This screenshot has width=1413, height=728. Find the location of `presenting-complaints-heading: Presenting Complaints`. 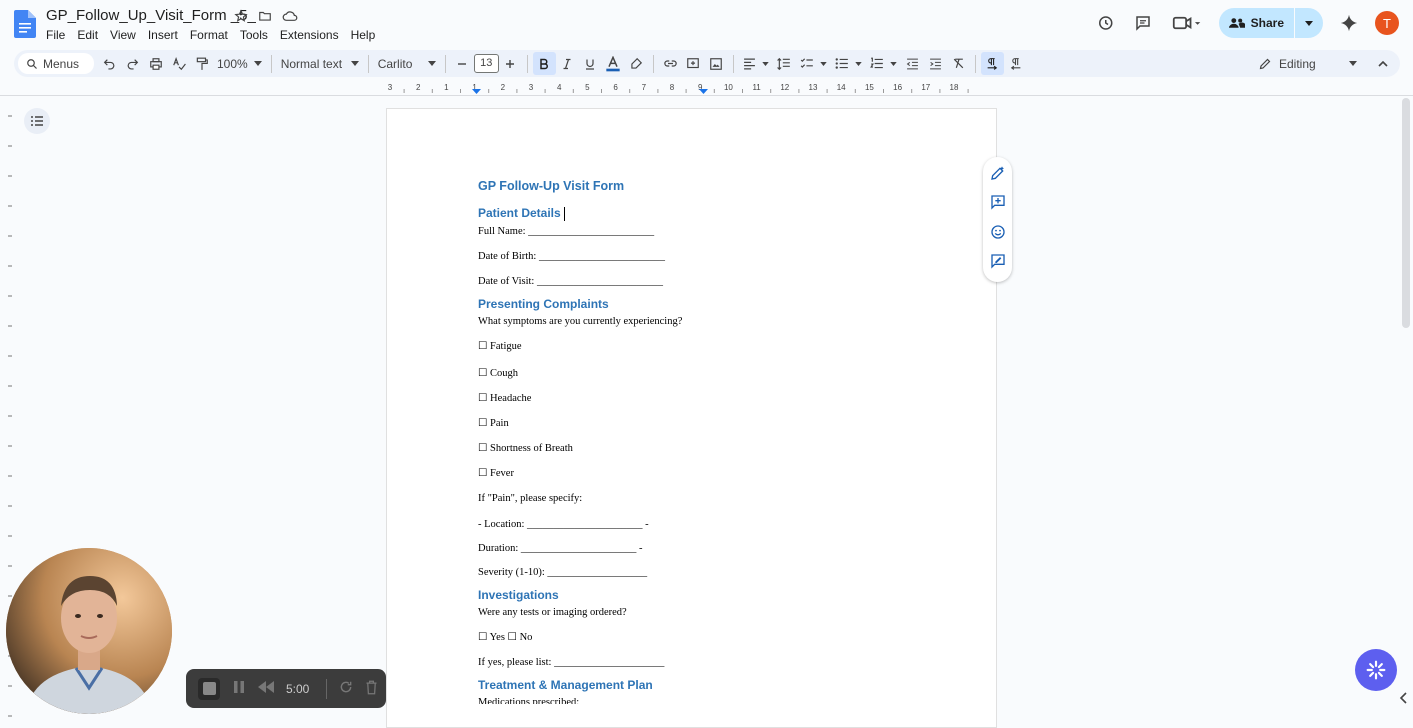

presenting-complaints-heading: Presenting Complaints is located at coordinates (543, 303).